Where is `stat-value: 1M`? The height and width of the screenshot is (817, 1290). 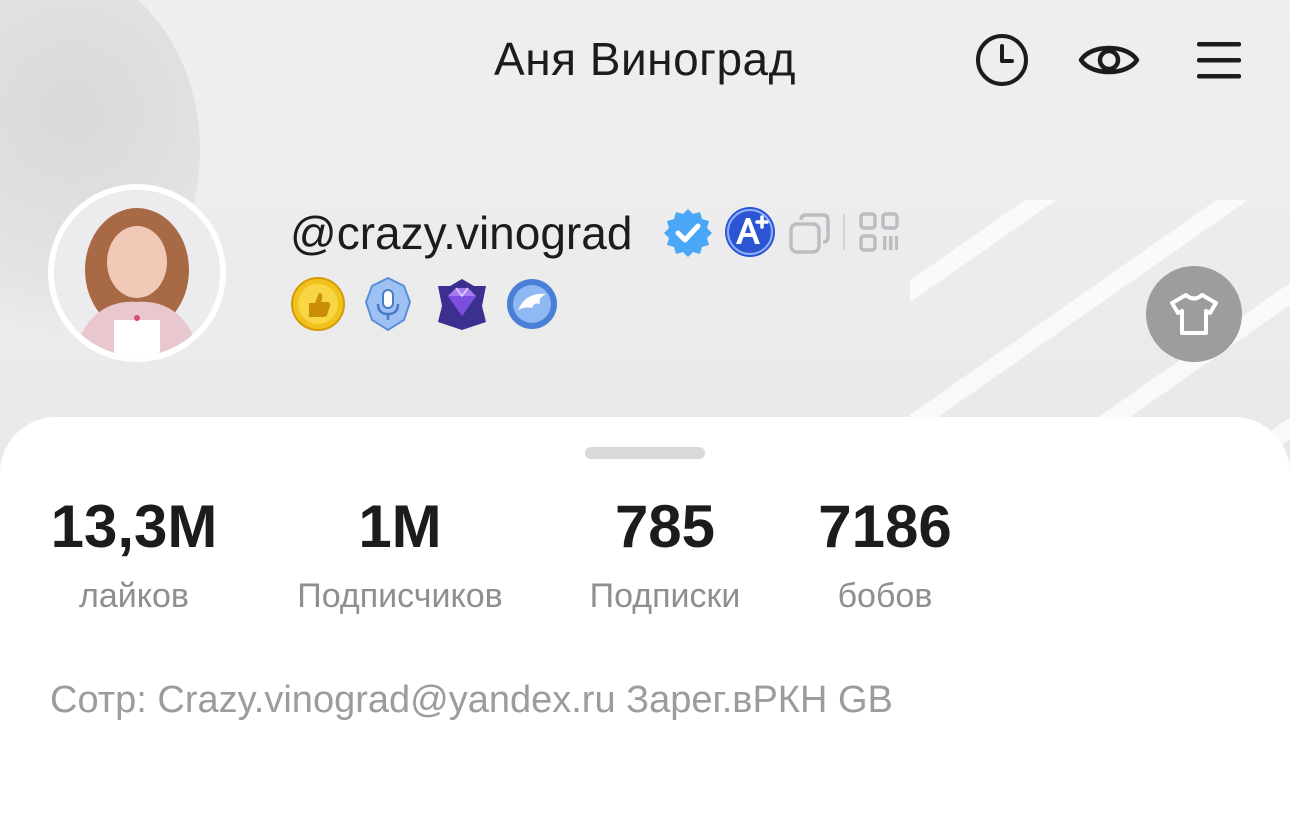
stat-value: 1M is located at coordinates (400, 526).